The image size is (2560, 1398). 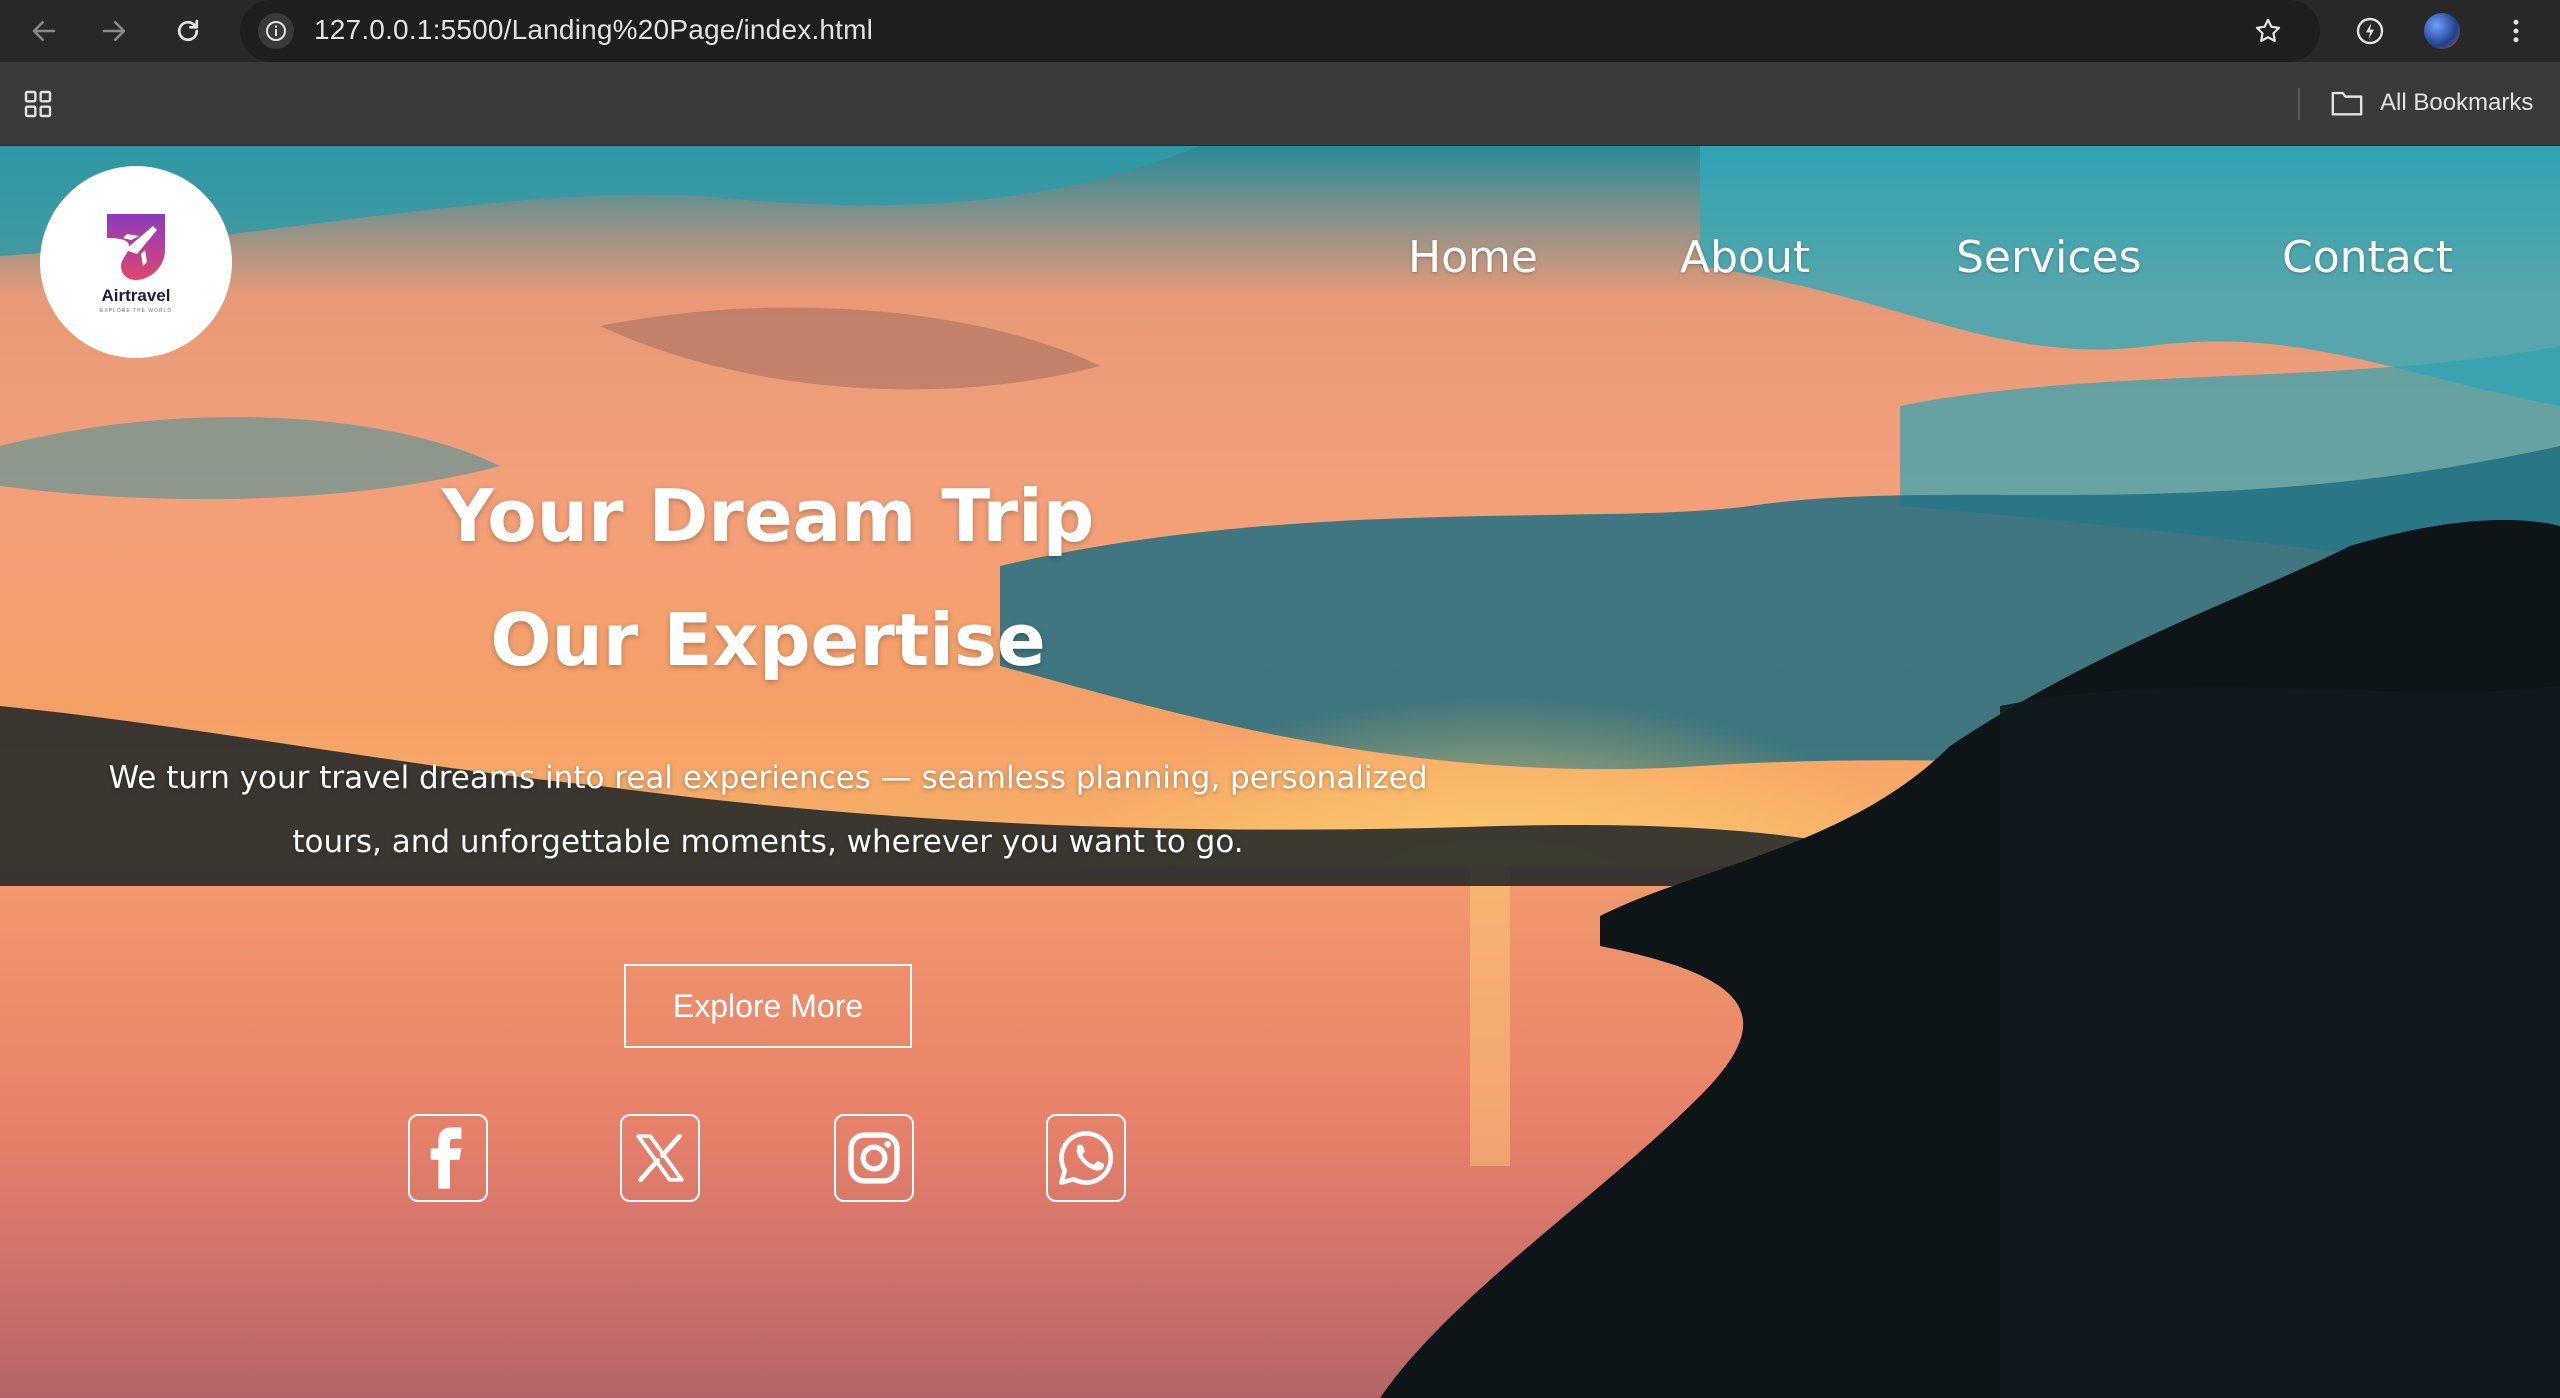 I want to click on nav-about: About, so click(x=1745, y=257).